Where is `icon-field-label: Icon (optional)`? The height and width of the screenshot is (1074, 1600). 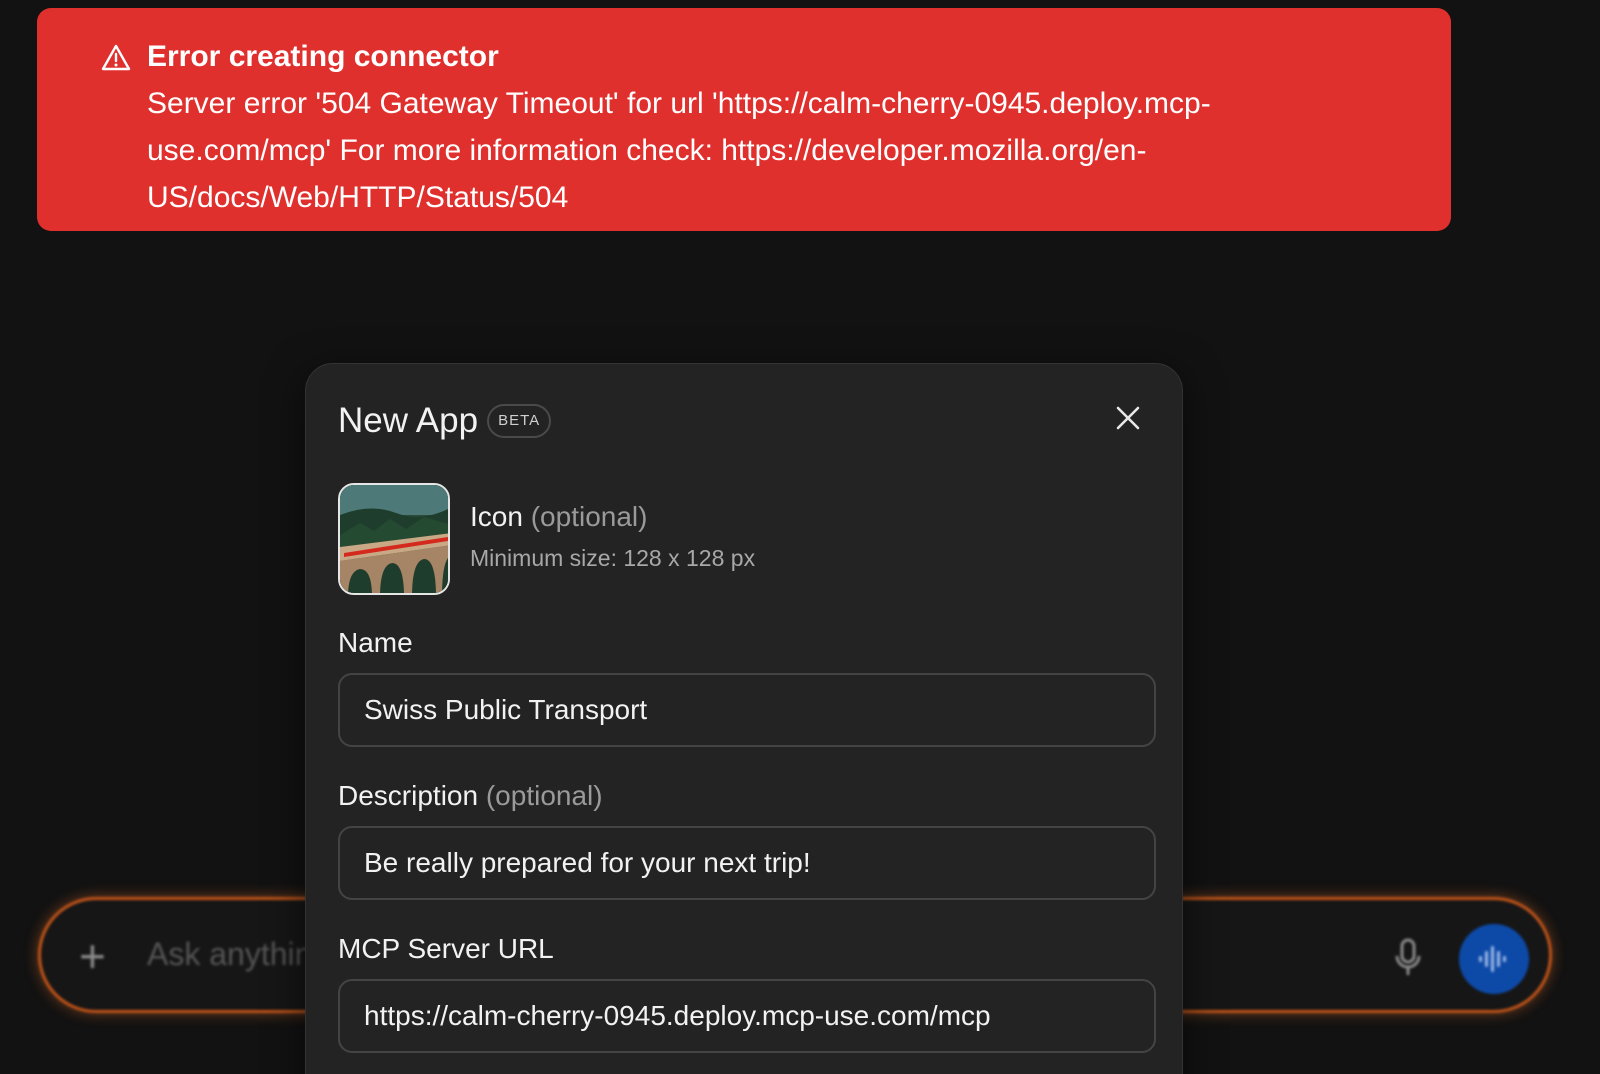 icon-field-label: Icon (optional) is located at coordinates (612, 517).